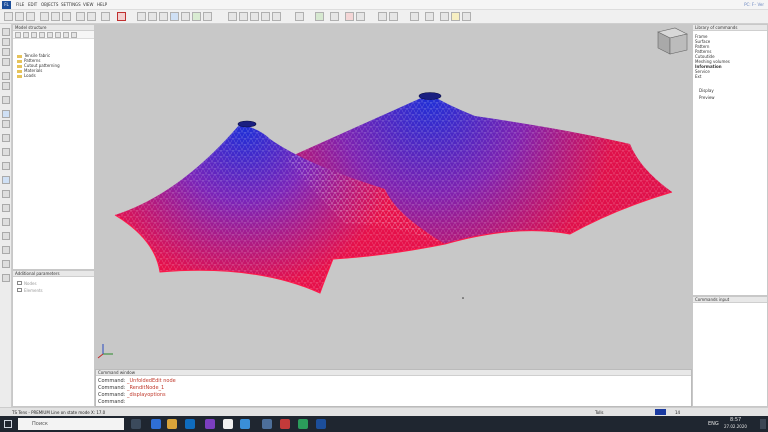 Image resolution: width=768 pixels, height=432 pixels. Describe the element at coordinates (102, 4) in the screenshot. I see `menu-help: HELP` at that location.